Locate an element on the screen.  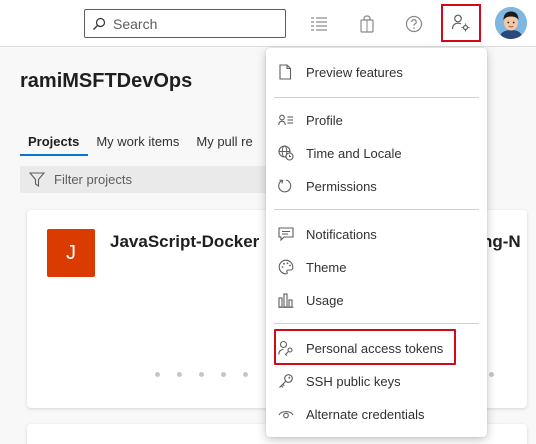
help-icon is located at coordinates (414, 24).